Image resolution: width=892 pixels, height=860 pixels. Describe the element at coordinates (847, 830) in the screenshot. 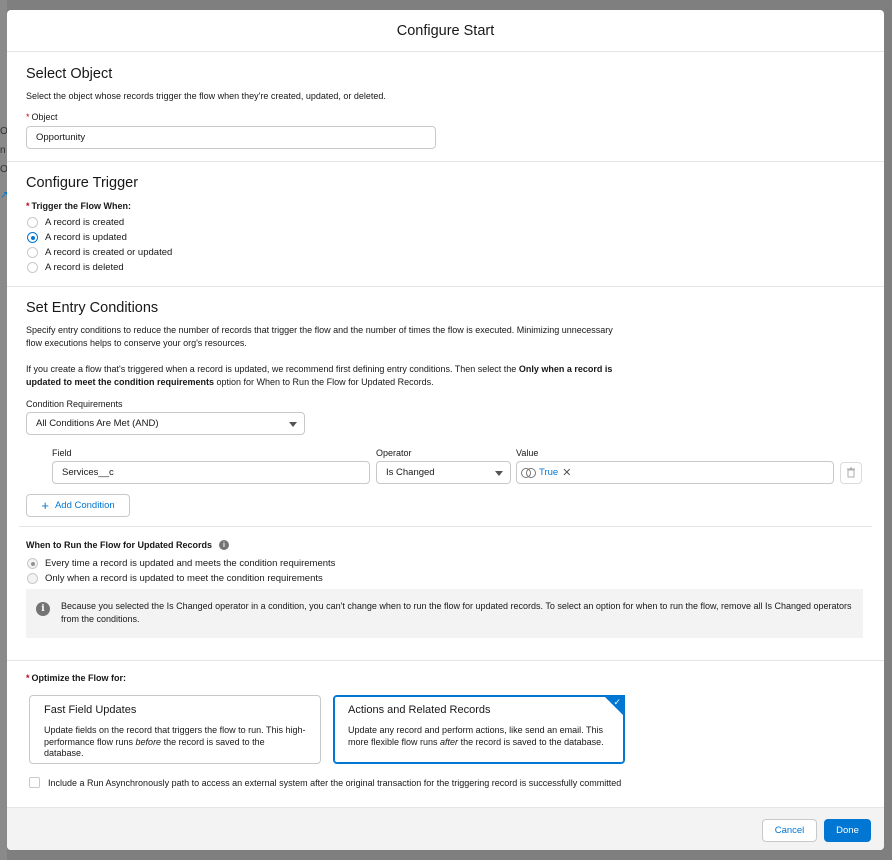

I see `done-button: Done` at that location.